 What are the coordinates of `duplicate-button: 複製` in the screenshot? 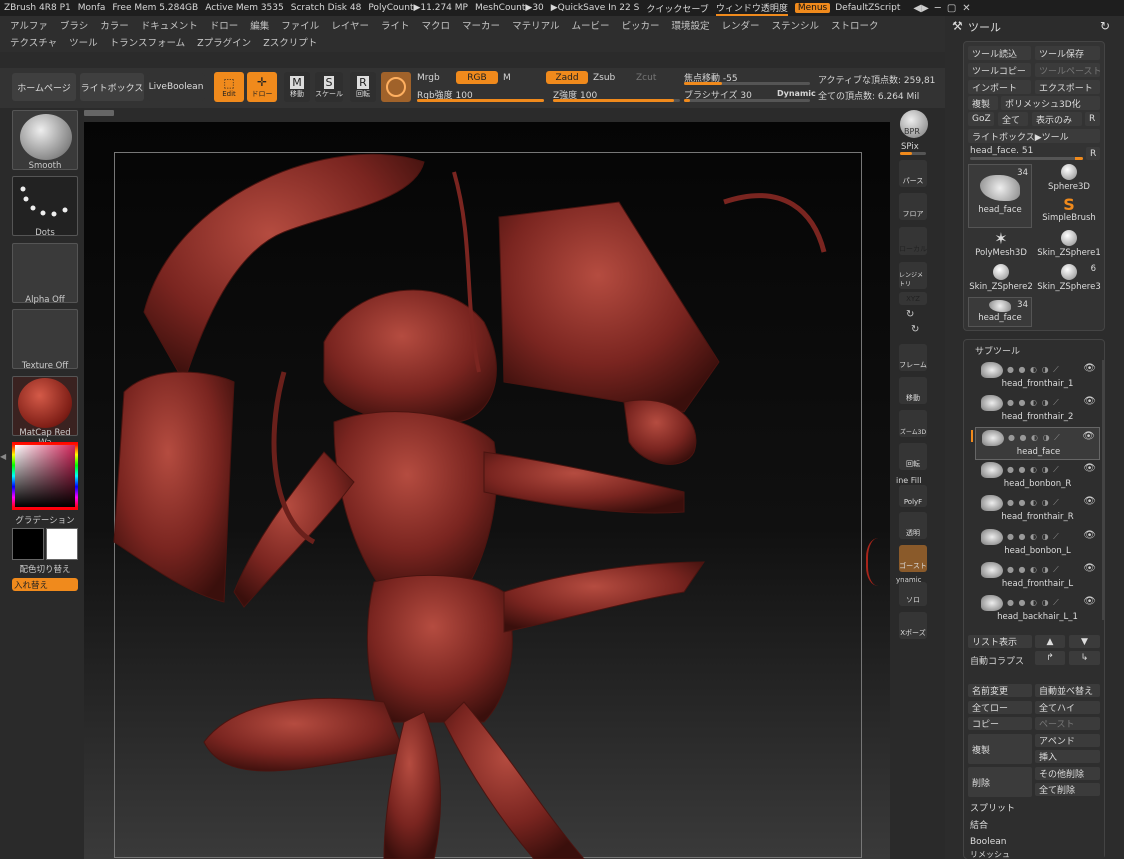 It's located at (1000, 749).